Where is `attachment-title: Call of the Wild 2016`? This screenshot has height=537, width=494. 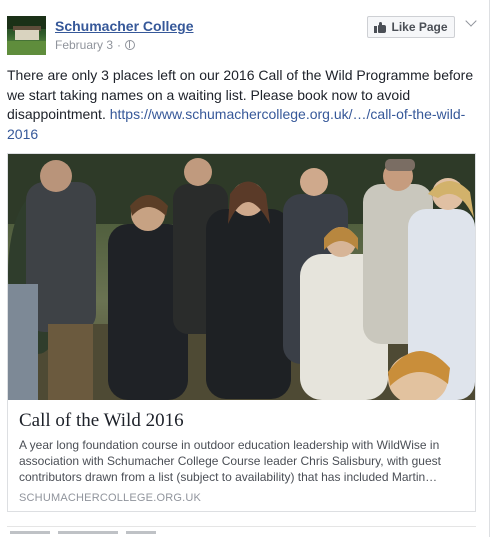
attachment-title: Call of the Wild 2016 is located at coordinates (239, 421).